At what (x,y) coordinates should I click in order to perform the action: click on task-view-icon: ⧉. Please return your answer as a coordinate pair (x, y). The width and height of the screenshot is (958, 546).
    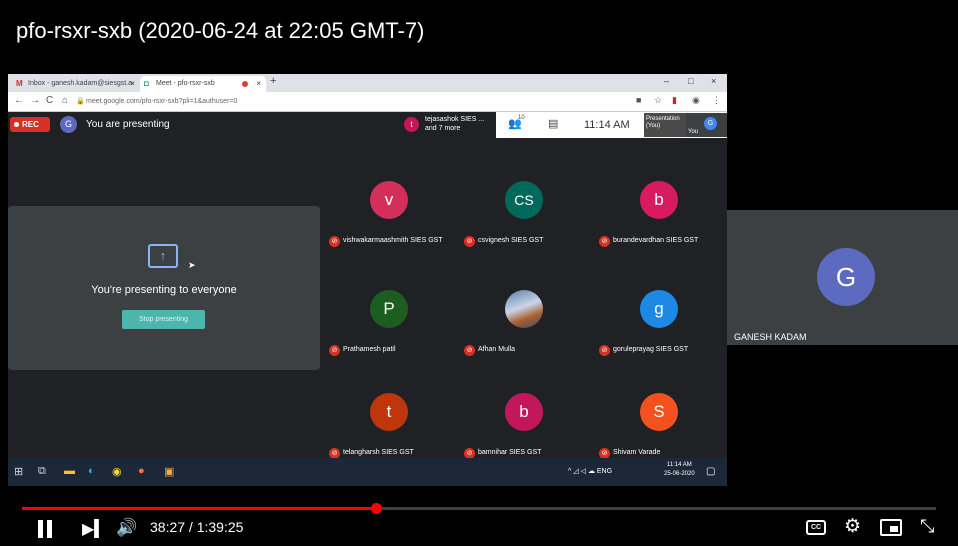
    Looking at the image, I should click on (42, 471).